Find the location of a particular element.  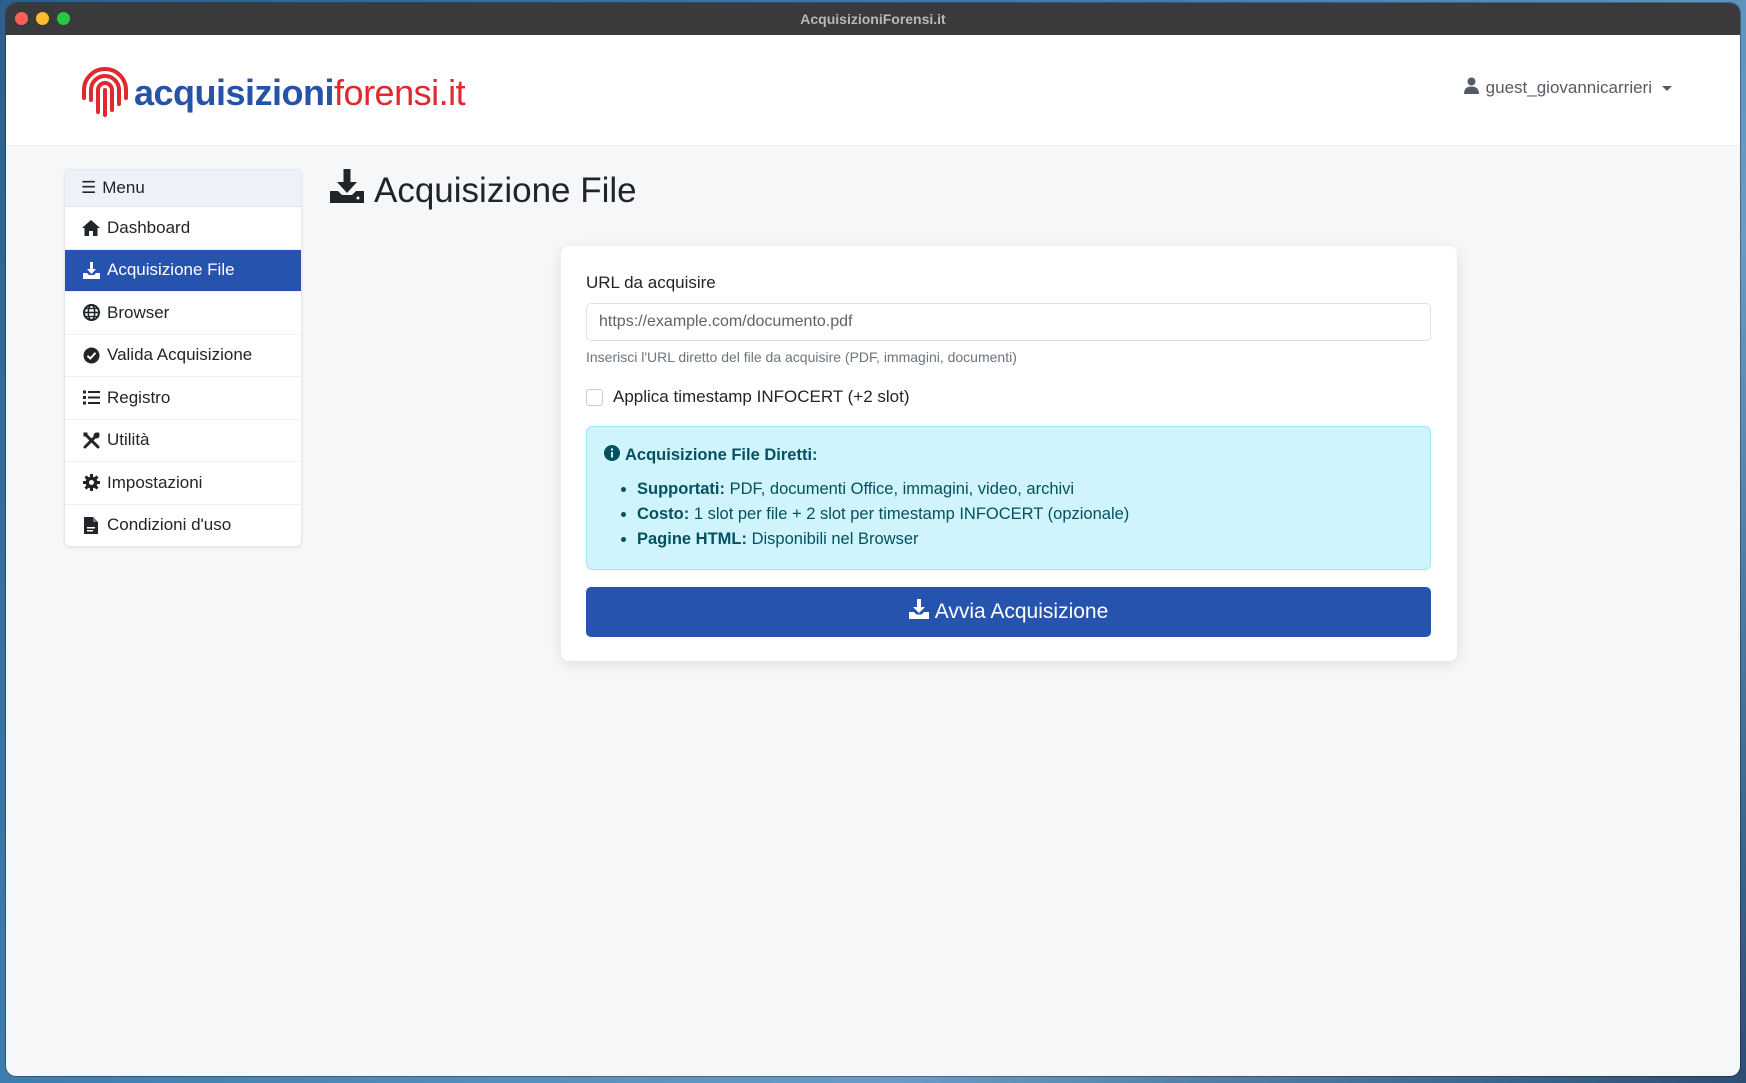

info-key: Costo: is located at coordinates (663, 514).